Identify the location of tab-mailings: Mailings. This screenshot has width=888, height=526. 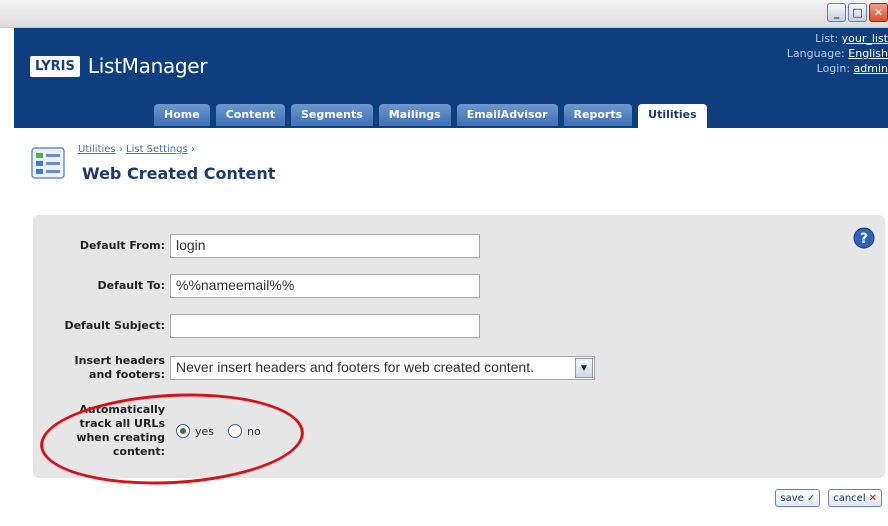
(414, 115).